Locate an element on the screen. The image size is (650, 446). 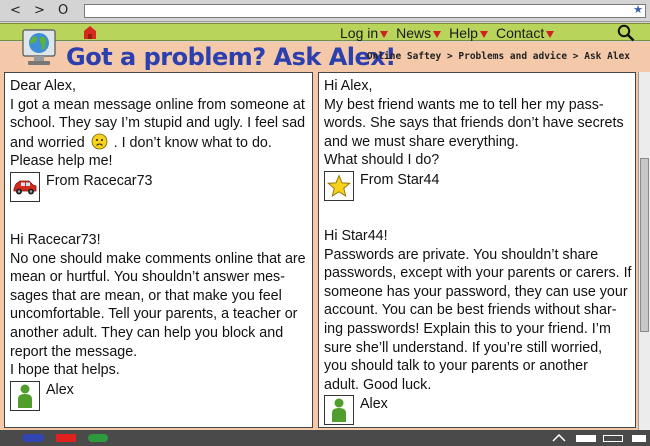
nav-contact: Contact is located at coordinates (525, 33).